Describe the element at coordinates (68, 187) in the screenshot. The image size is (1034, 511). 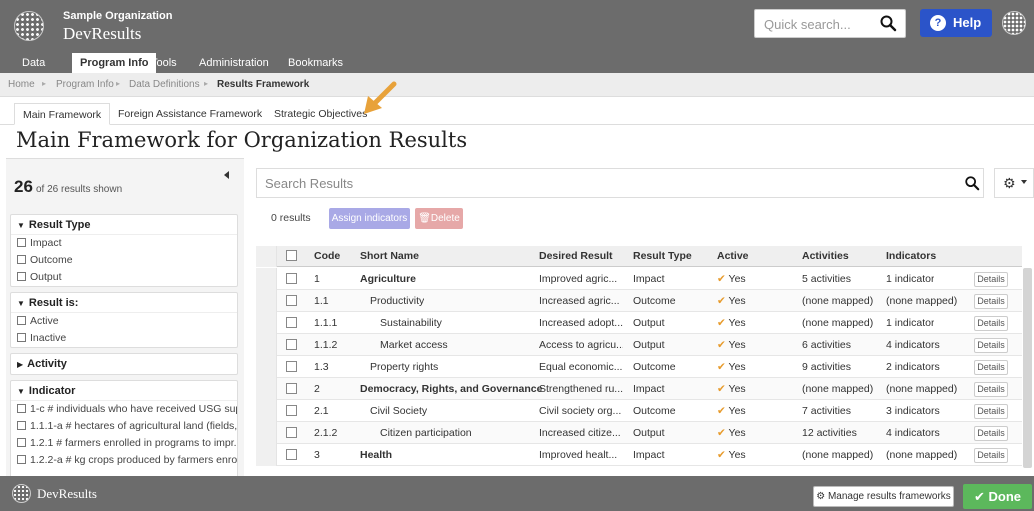
I see `result-count: 26 of 26 results shown` at that location.